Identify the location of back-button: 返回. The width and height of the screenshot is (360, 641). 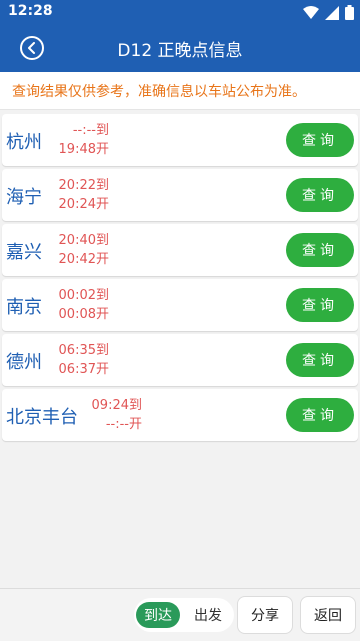
(328, 615).